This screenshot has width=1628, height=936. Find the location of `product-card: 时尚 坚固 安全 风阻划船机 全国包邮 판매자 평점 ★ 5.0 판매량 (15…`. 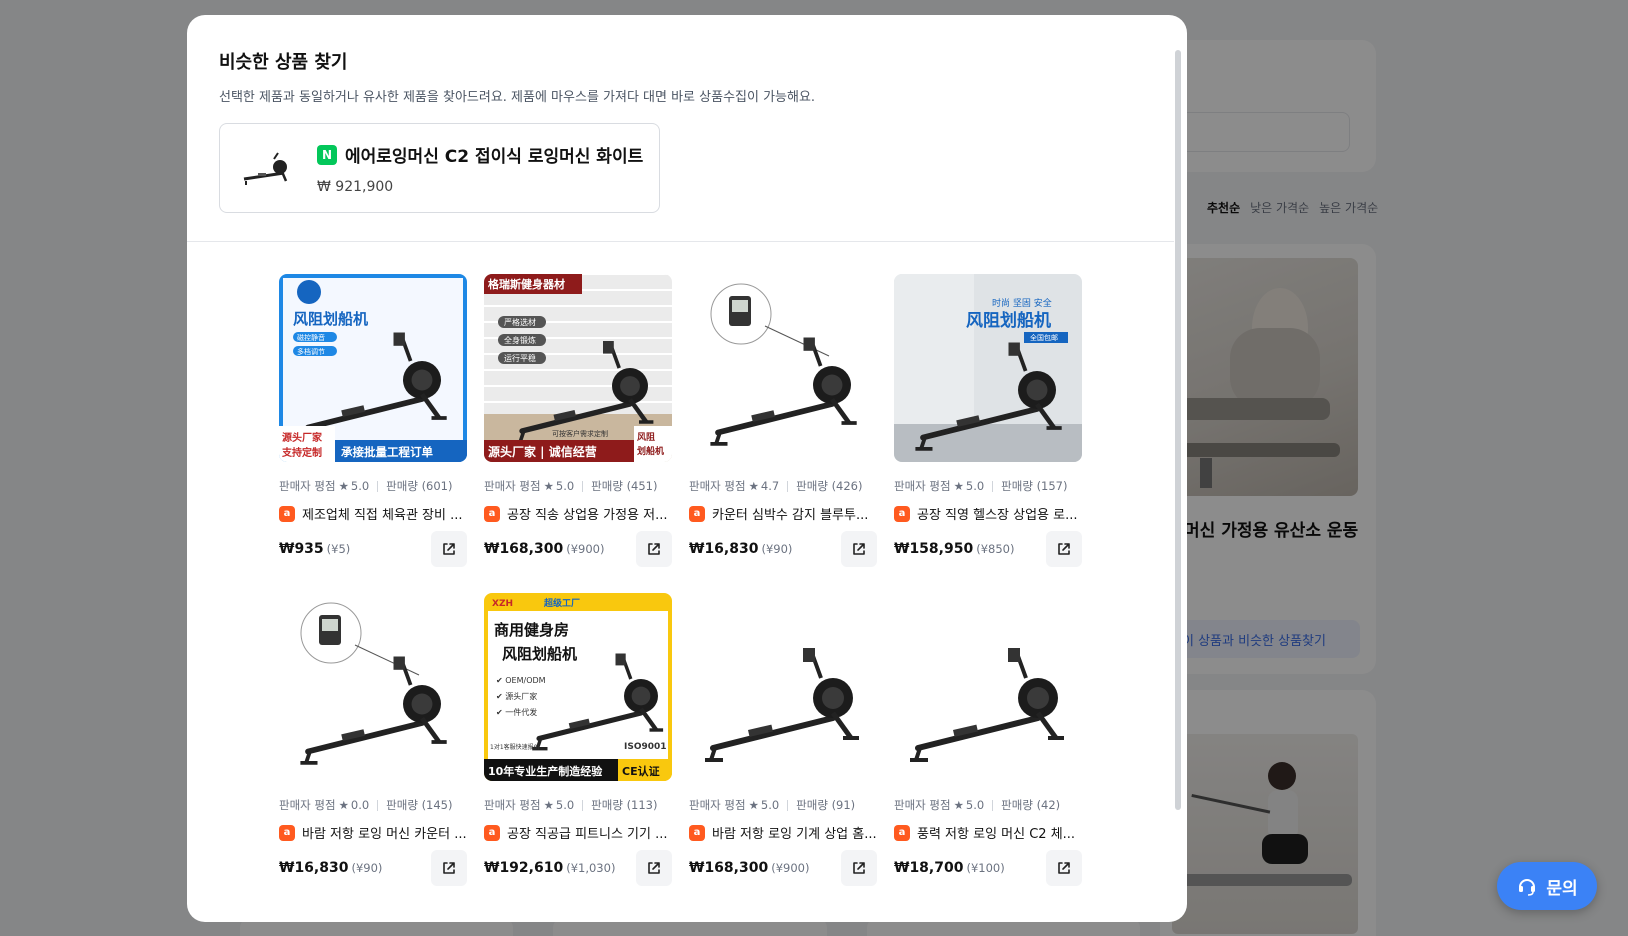

product-card: 时尚 坚固 安全 风阻划船机 全国包邮 판매자 평점 ★ 5.0 판매량 (15… is located at coordinates (988, 420).